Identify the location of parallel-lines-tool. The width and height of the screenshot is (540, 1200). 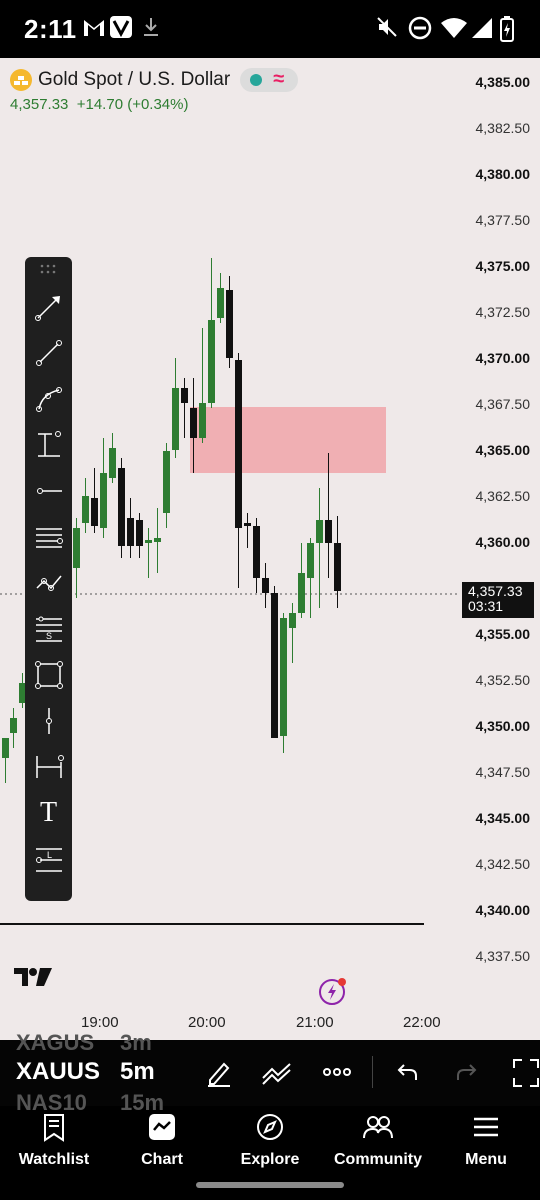
(48, 537).